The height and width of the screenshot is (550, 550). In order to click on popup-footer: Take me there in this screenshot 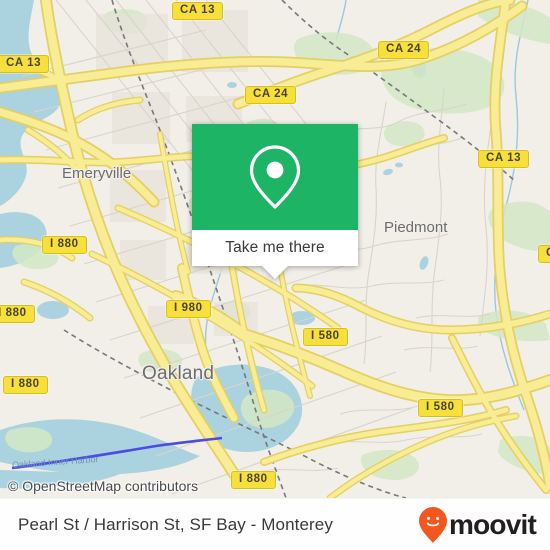, I will do `click(275, 248)`.